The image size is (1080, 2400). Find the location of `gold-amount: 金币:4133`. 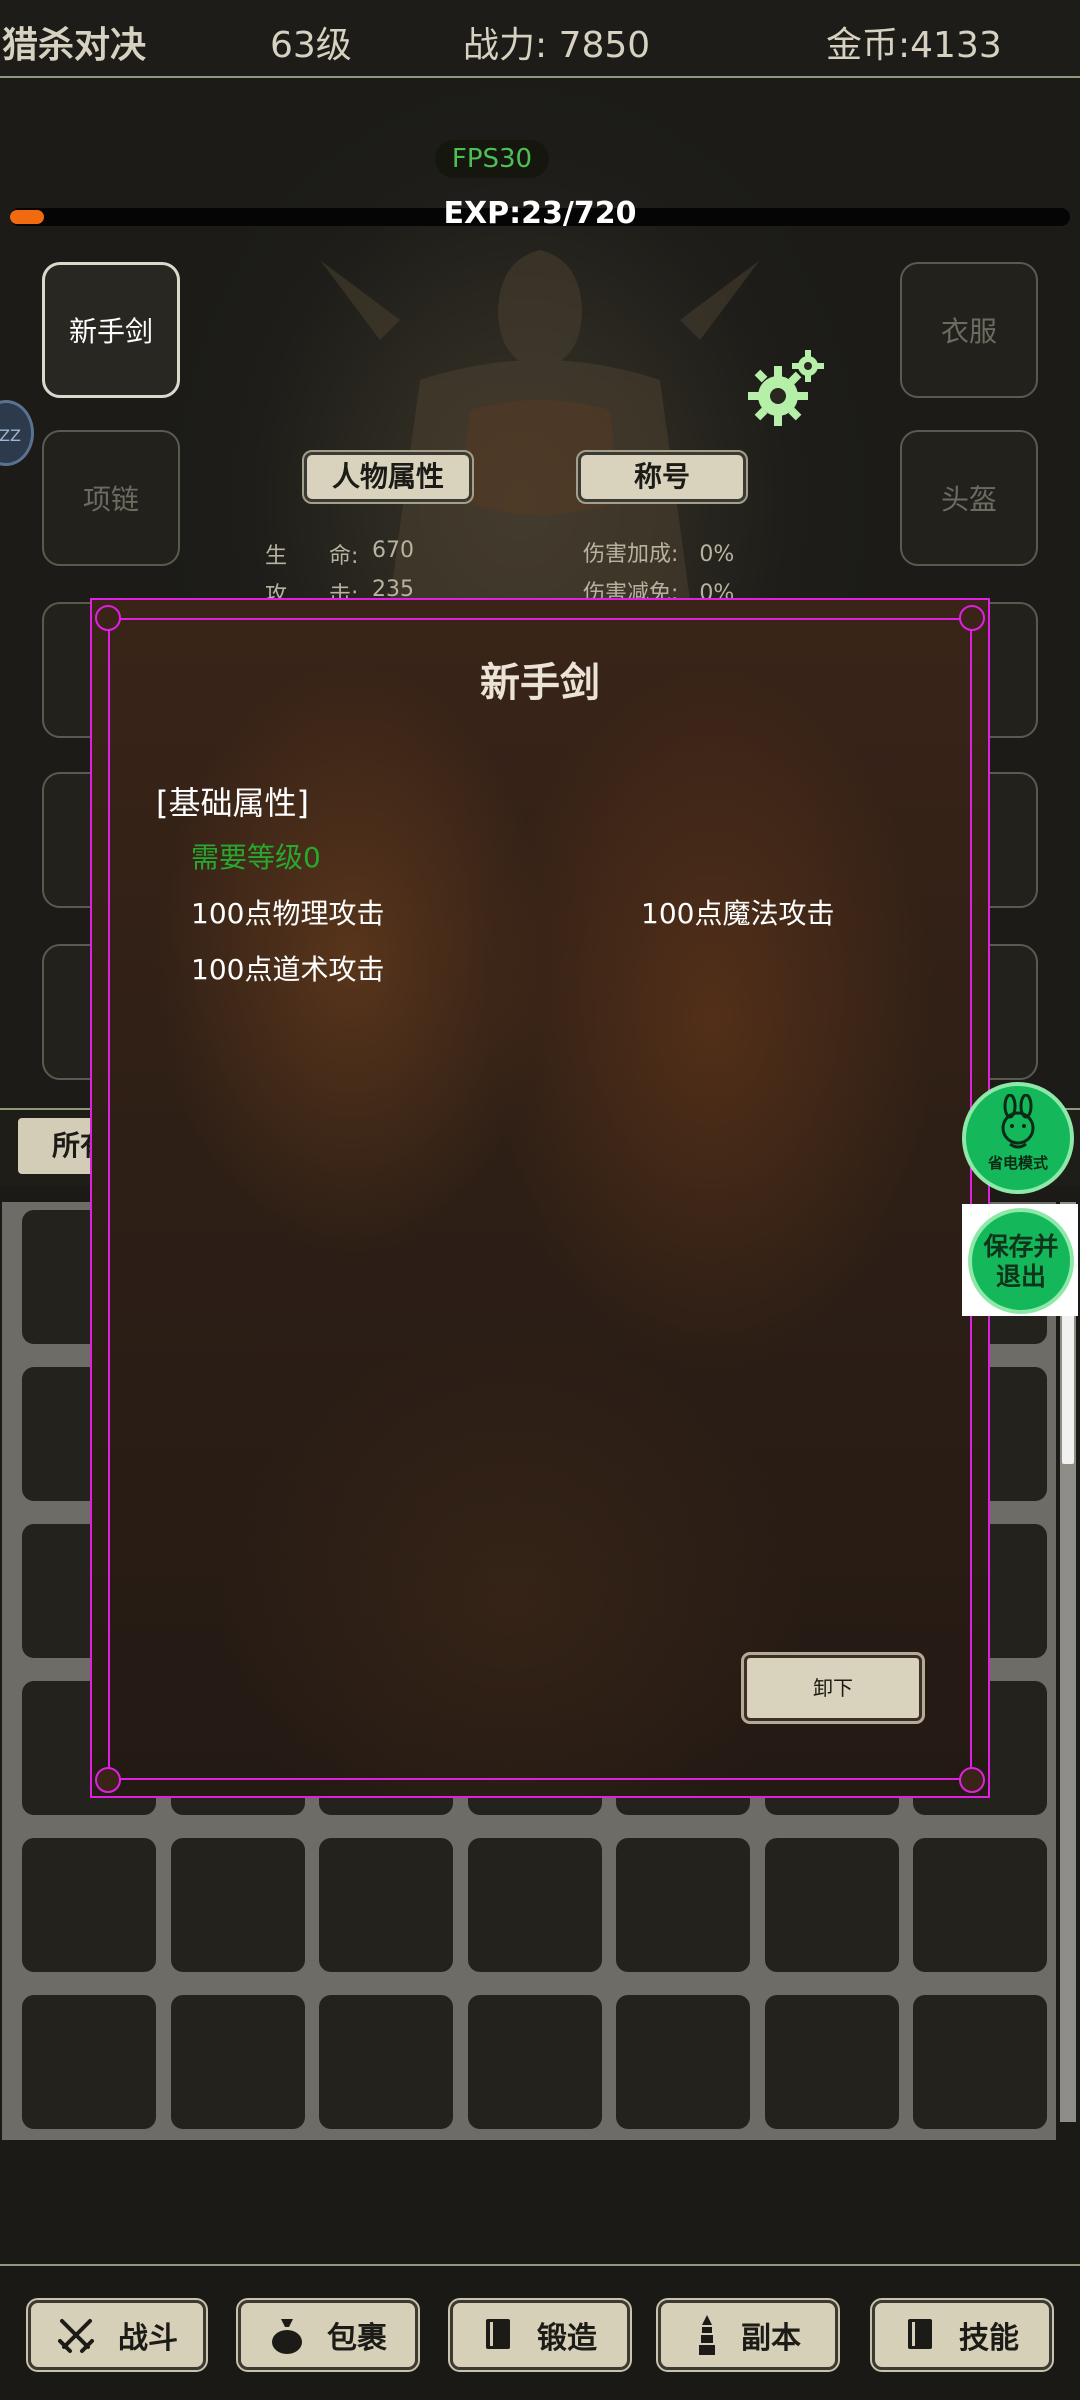

gold-amount: 金币:4133 is located at coordinates (914, 45).